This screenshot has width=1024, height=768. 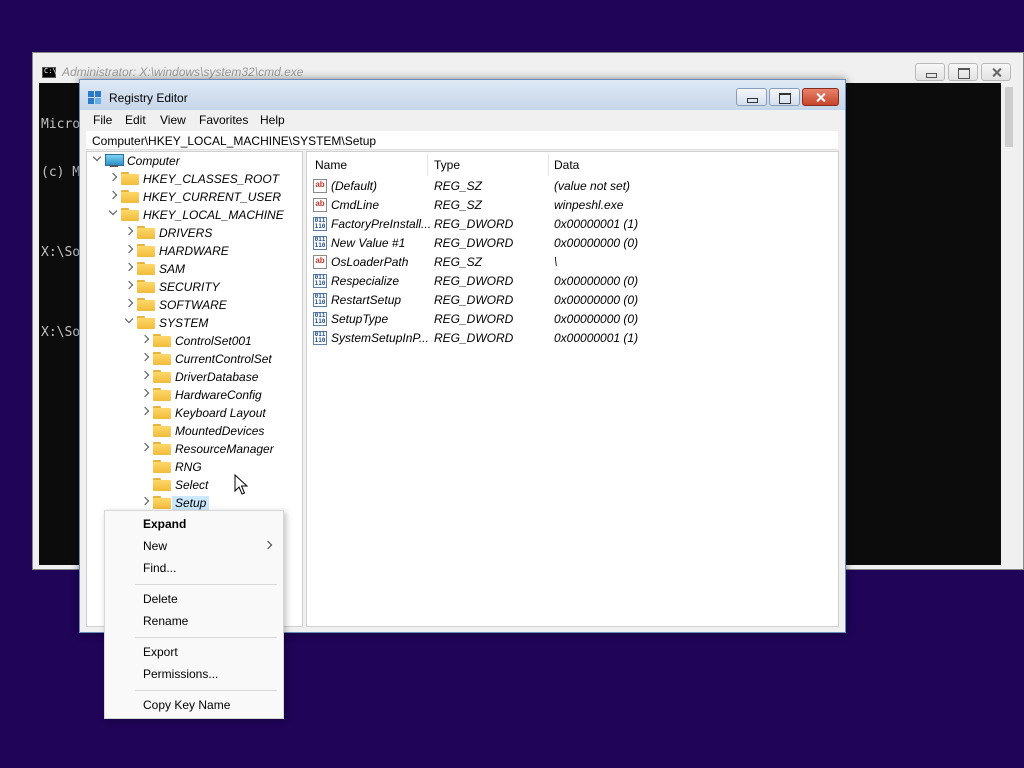 I want to click on tree-node: Select, so click(x=194, y=485).